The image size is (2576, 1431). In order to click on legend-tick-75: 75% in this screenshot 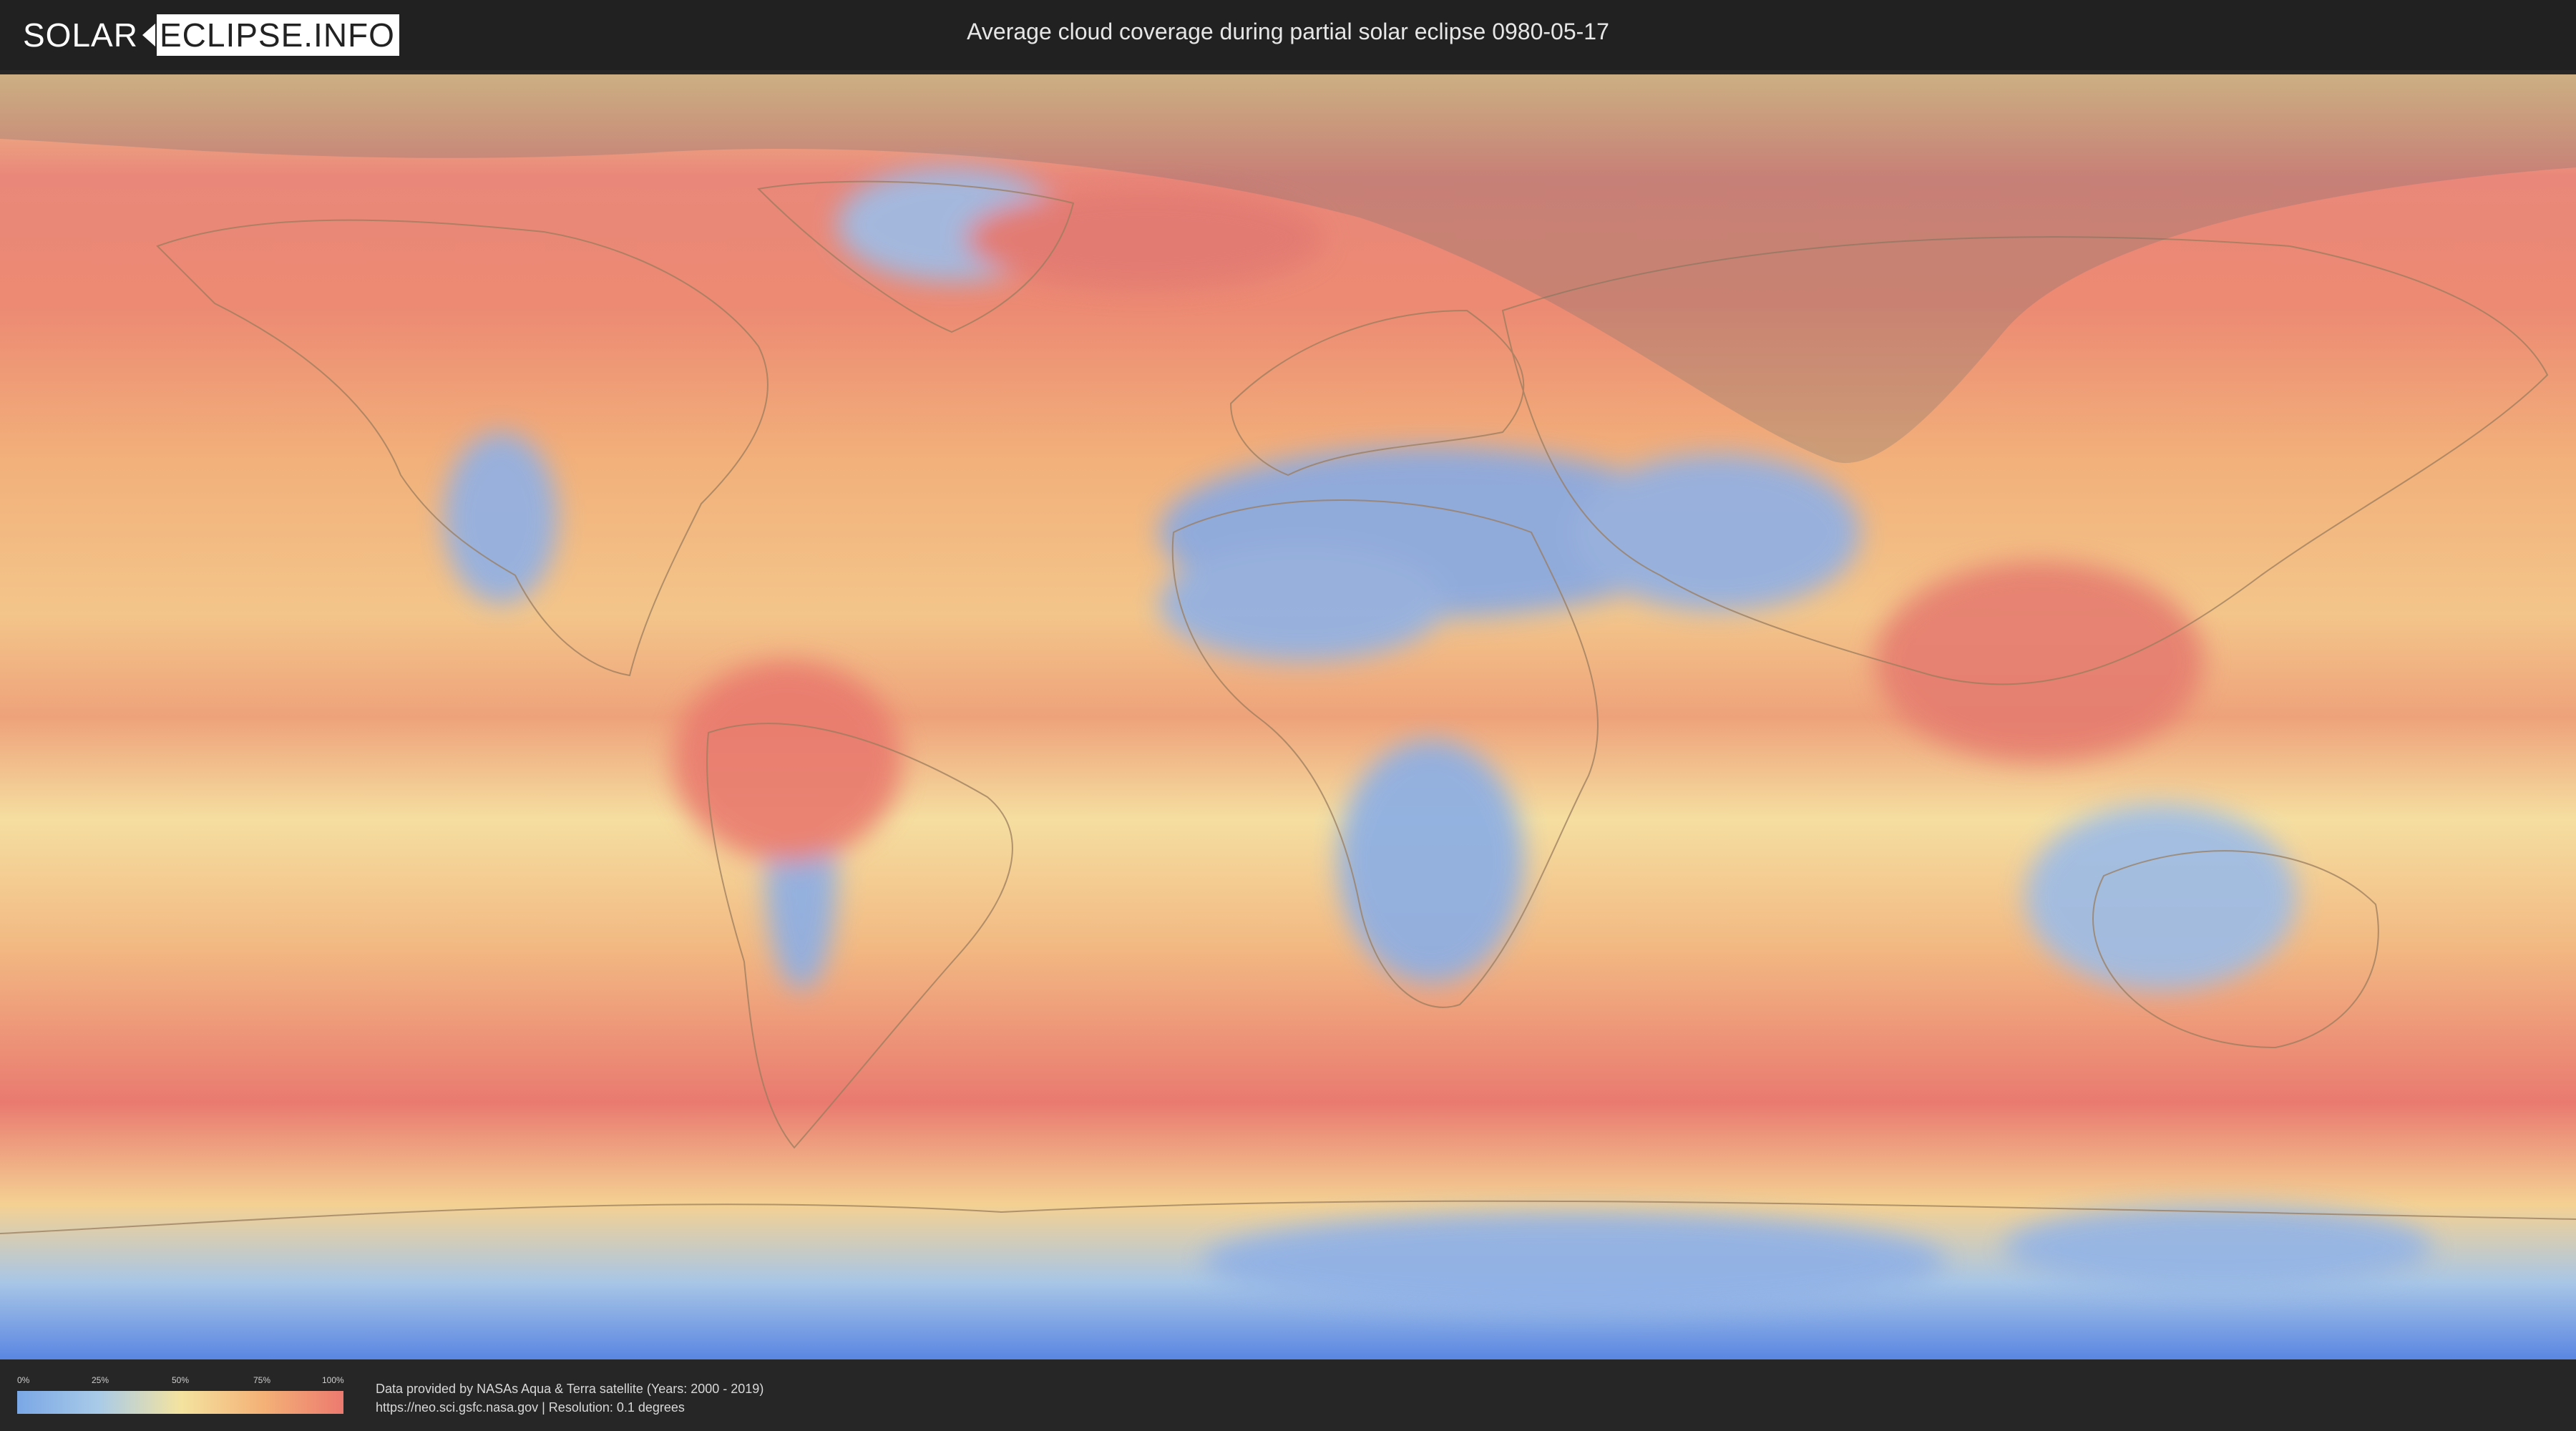, I will do `click(262, 1380)`.